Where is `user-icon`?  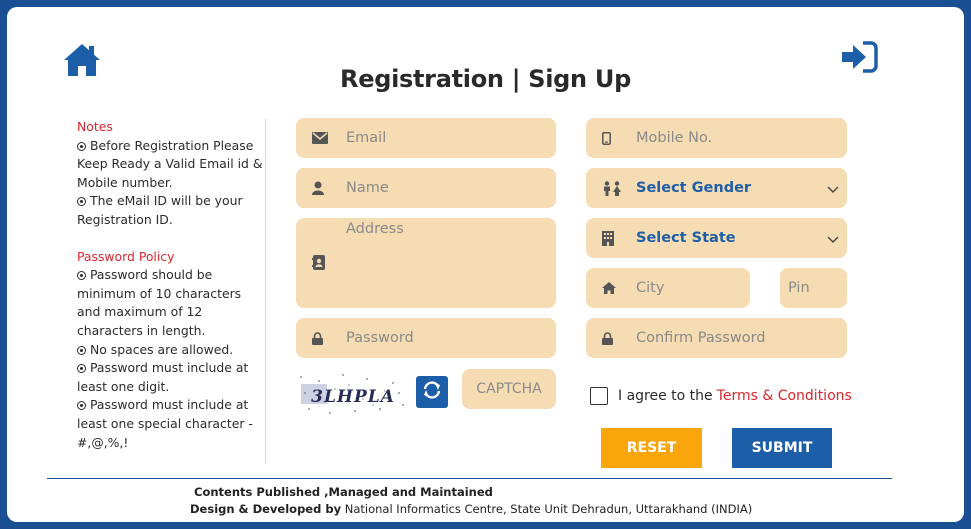 user-icon is located at coordinates (327, 188).